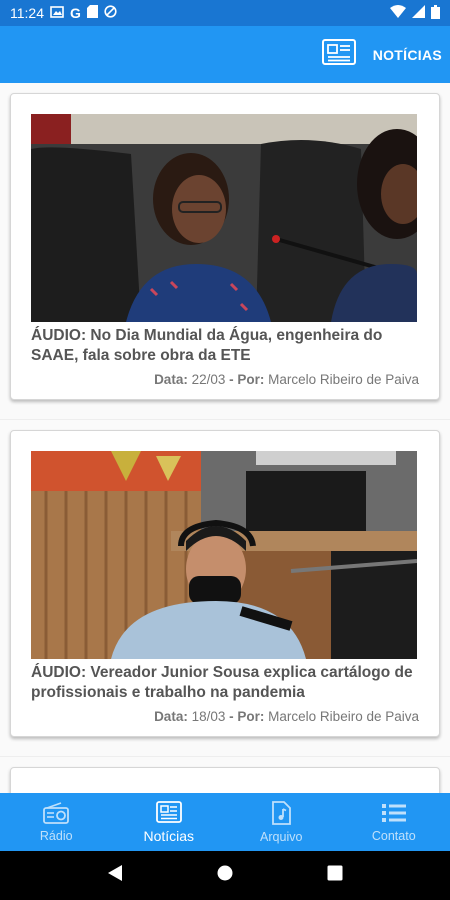  What do you see at coordinates (335, 875) in the screenshot?
I see `recents-icon` at bounding box center [335, 875].